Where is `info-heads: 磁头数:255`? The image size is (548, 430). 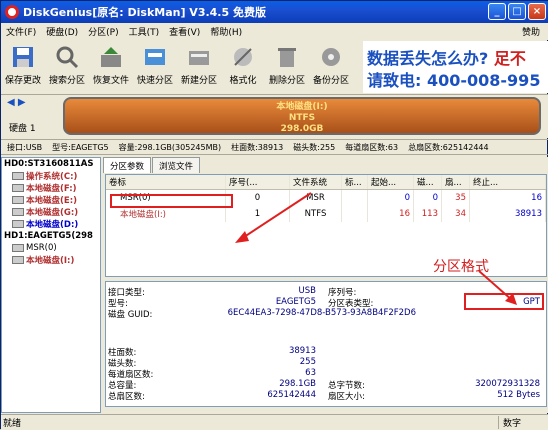
info-heads: 磁头数:255 is located at coordinates (314, 147).